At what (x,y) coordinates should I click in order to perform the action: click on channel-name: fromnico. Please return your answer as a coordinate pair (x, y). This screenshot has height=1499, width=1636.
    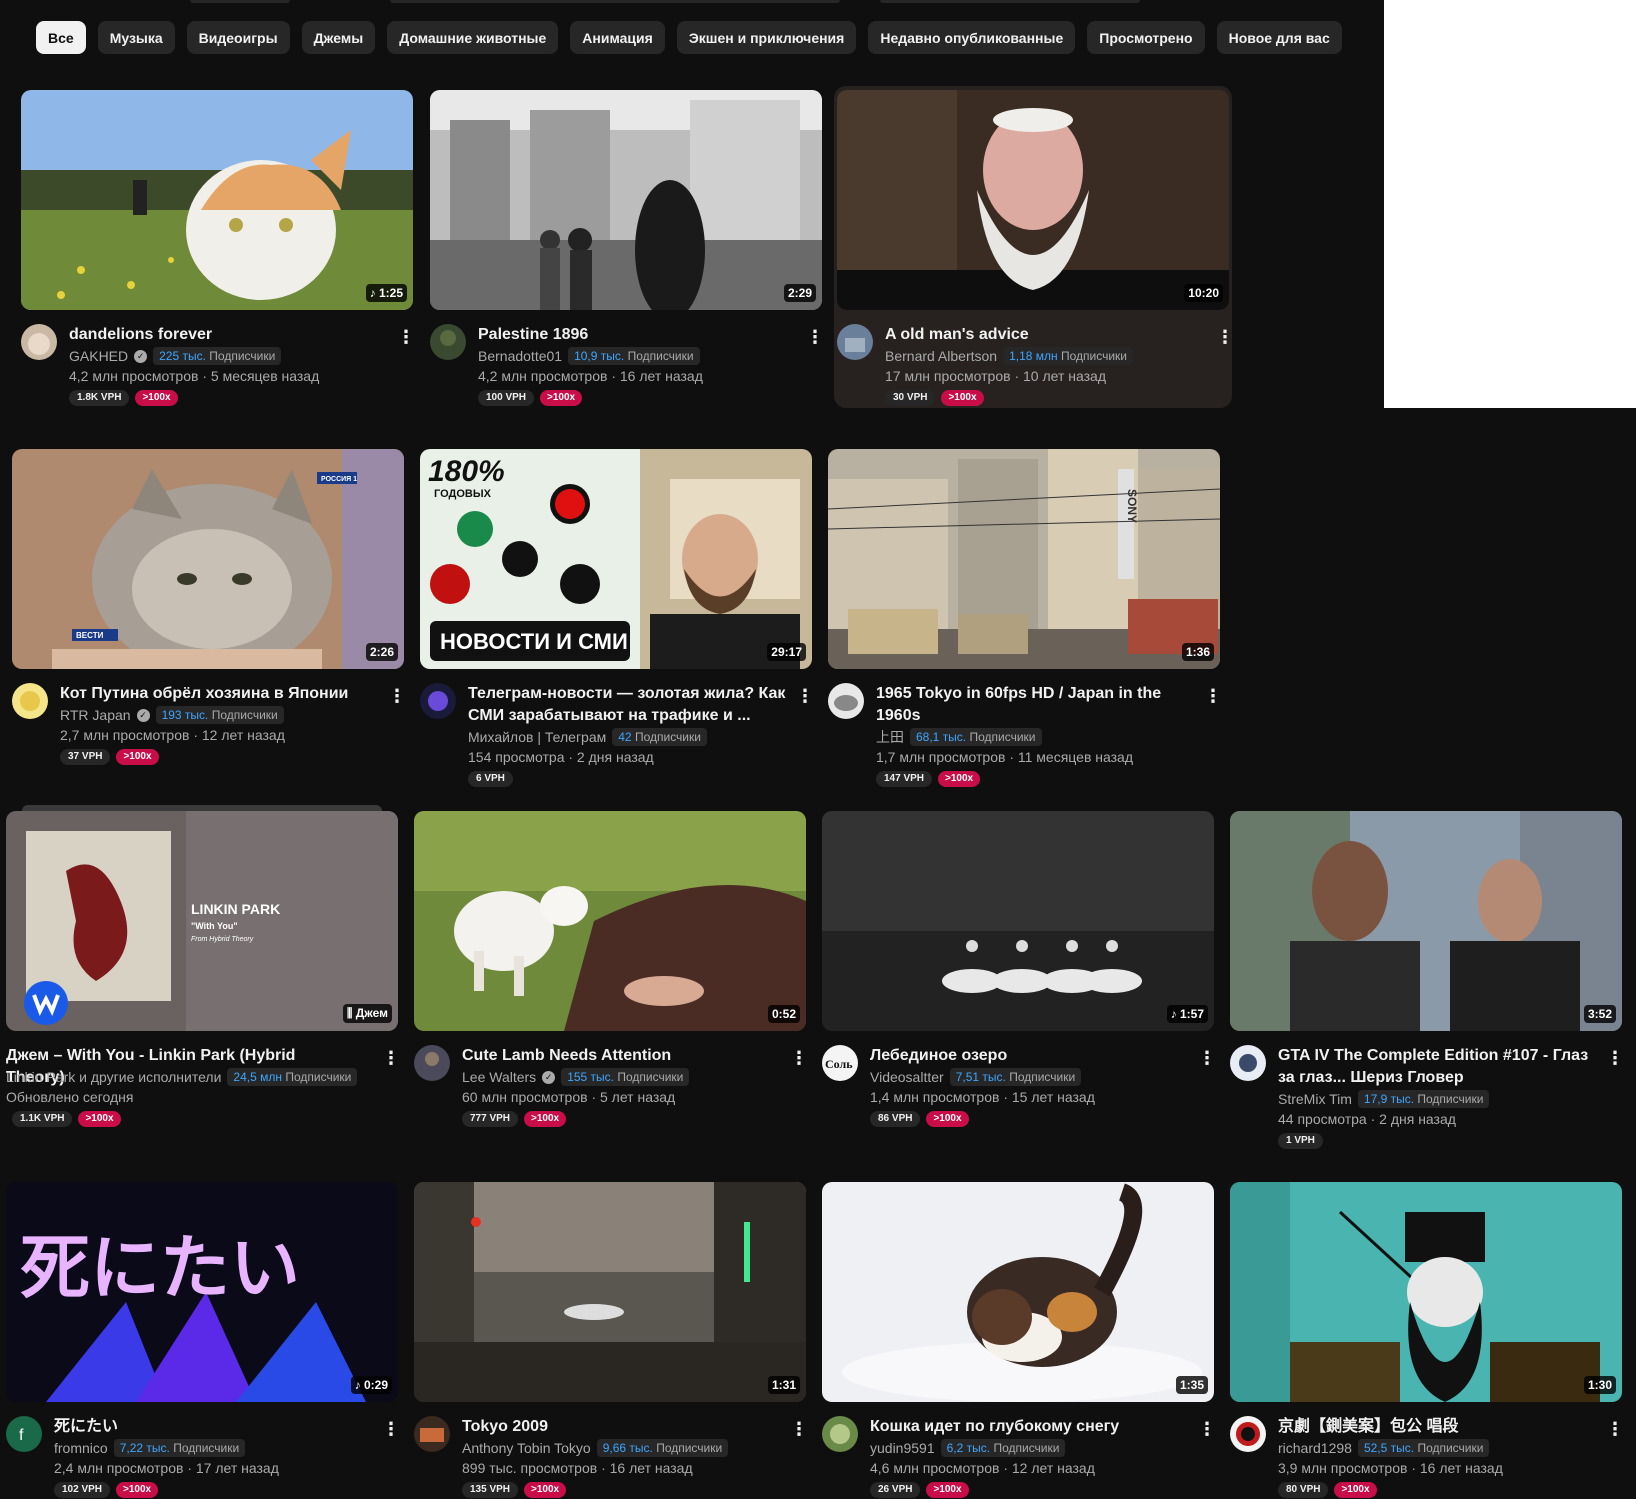
    Looking at the image, I should click on (81, 1448).